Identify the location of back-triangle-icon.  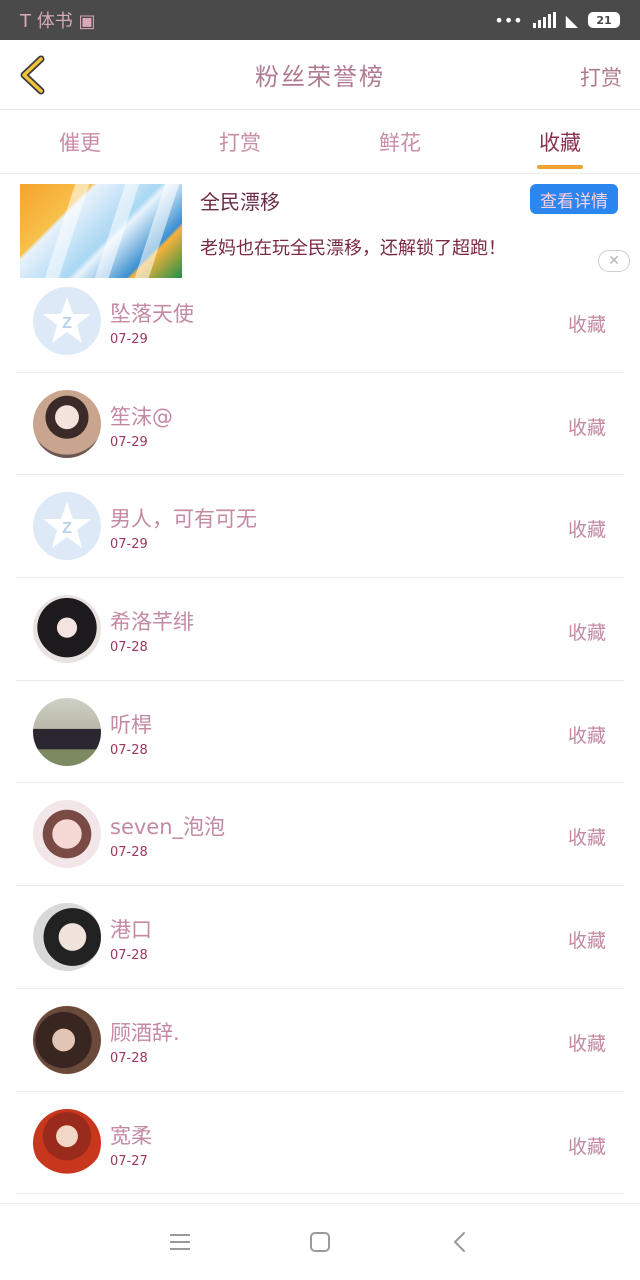
(459, 1242).